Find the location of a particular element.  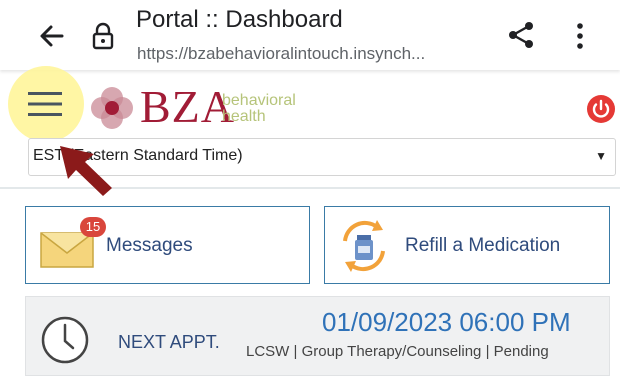

power-logout-icon is located at coordinates (601, 109).